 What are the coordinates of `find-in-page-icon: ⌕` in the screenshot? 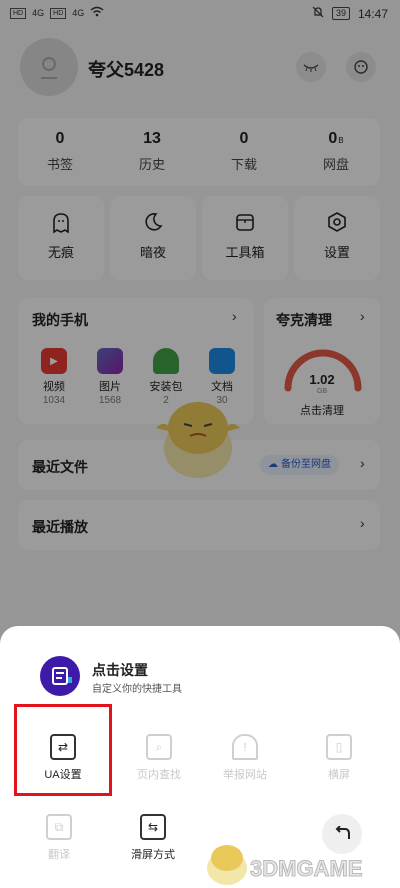 It's located at (159, 747).